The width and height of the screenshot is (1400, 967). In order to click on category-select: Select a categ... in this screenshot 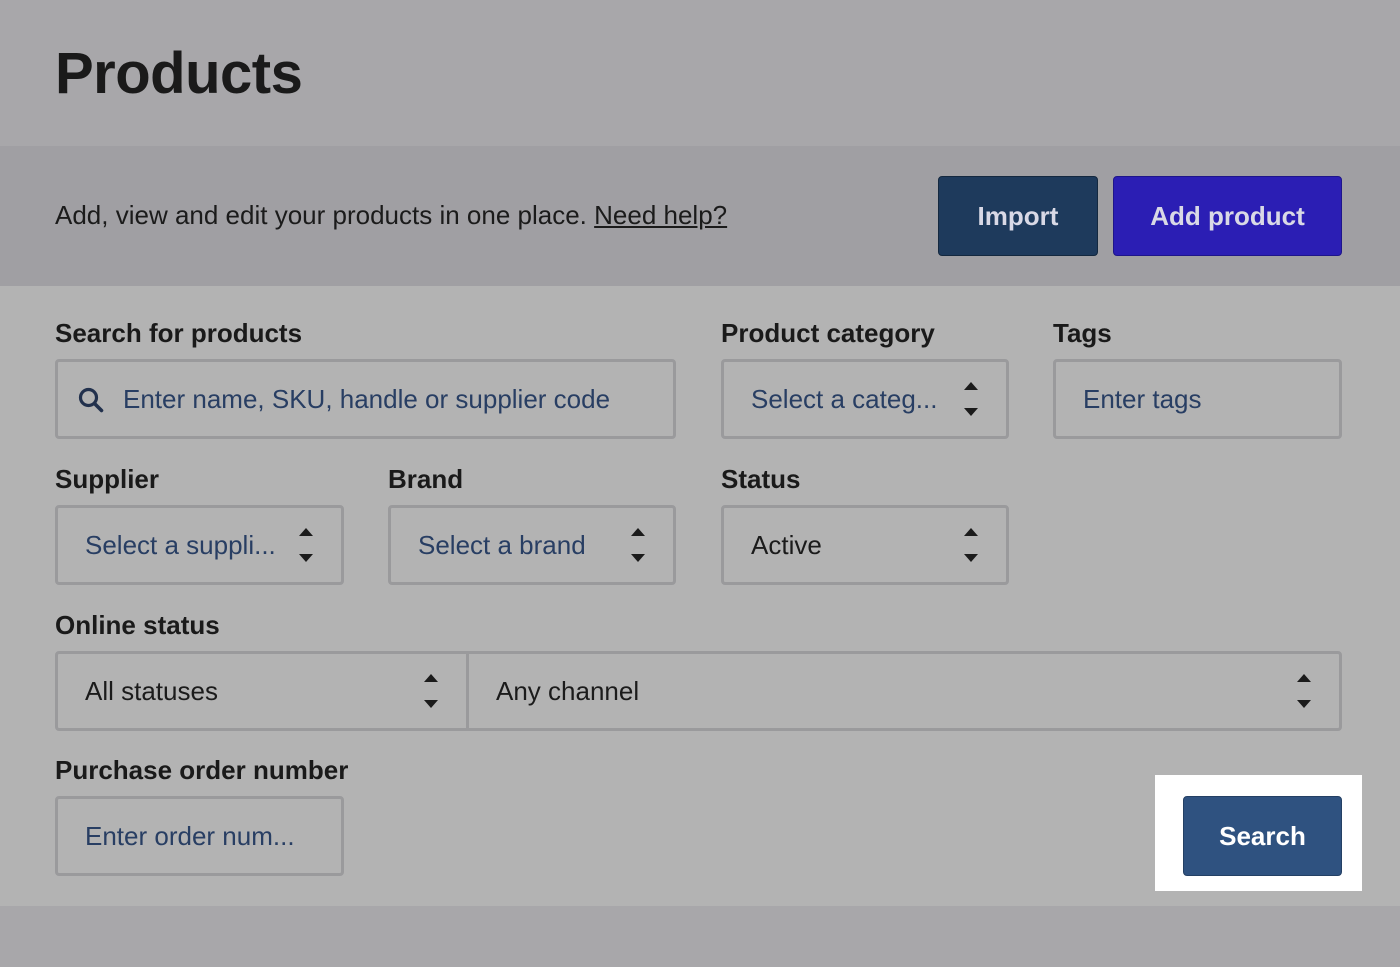, I will do `click(865, 399)`.